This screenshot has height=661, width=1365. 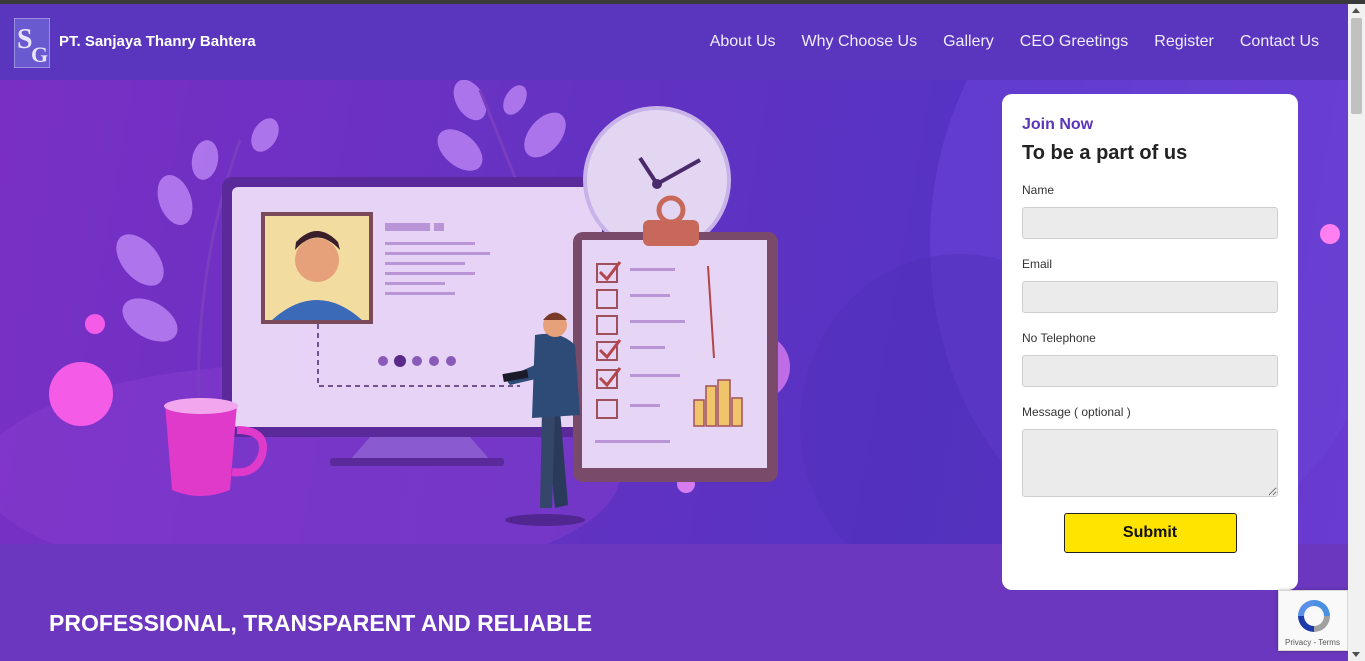 I want to click on message-textarea, so click(x=1150, y=463).